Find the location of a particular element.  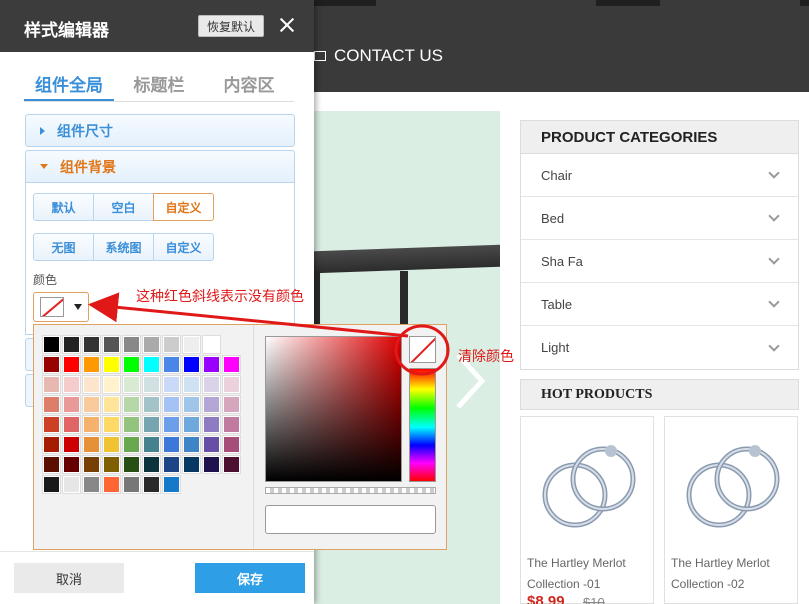

section-component-size: 组件尺寸 is located at coordinates (160, 130).